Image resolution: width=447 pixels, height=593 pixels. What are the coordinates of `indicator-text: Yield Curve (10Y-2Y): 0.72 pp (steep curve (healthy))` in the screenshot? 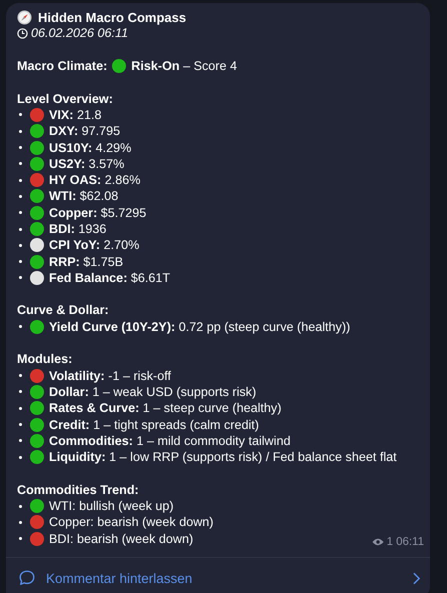 It's located at (199, 327).